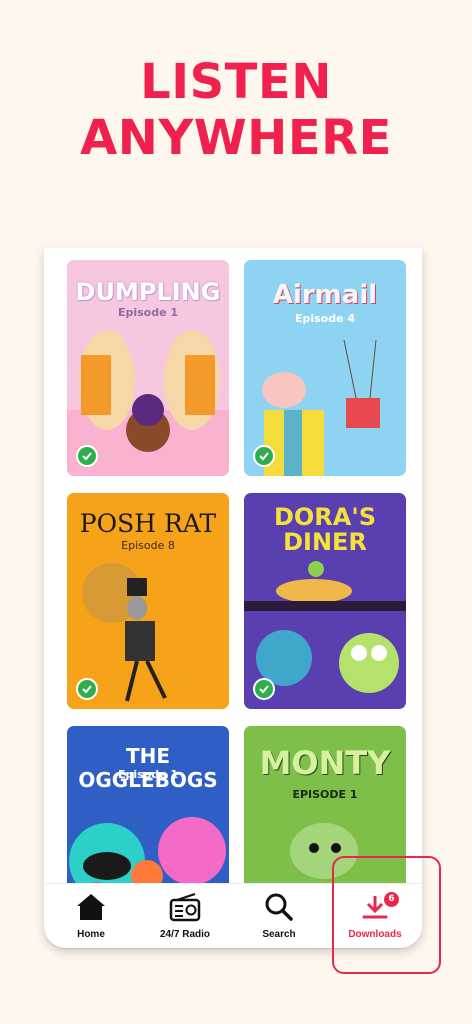  I want to click on tab-search: Search, so click(279, 916).